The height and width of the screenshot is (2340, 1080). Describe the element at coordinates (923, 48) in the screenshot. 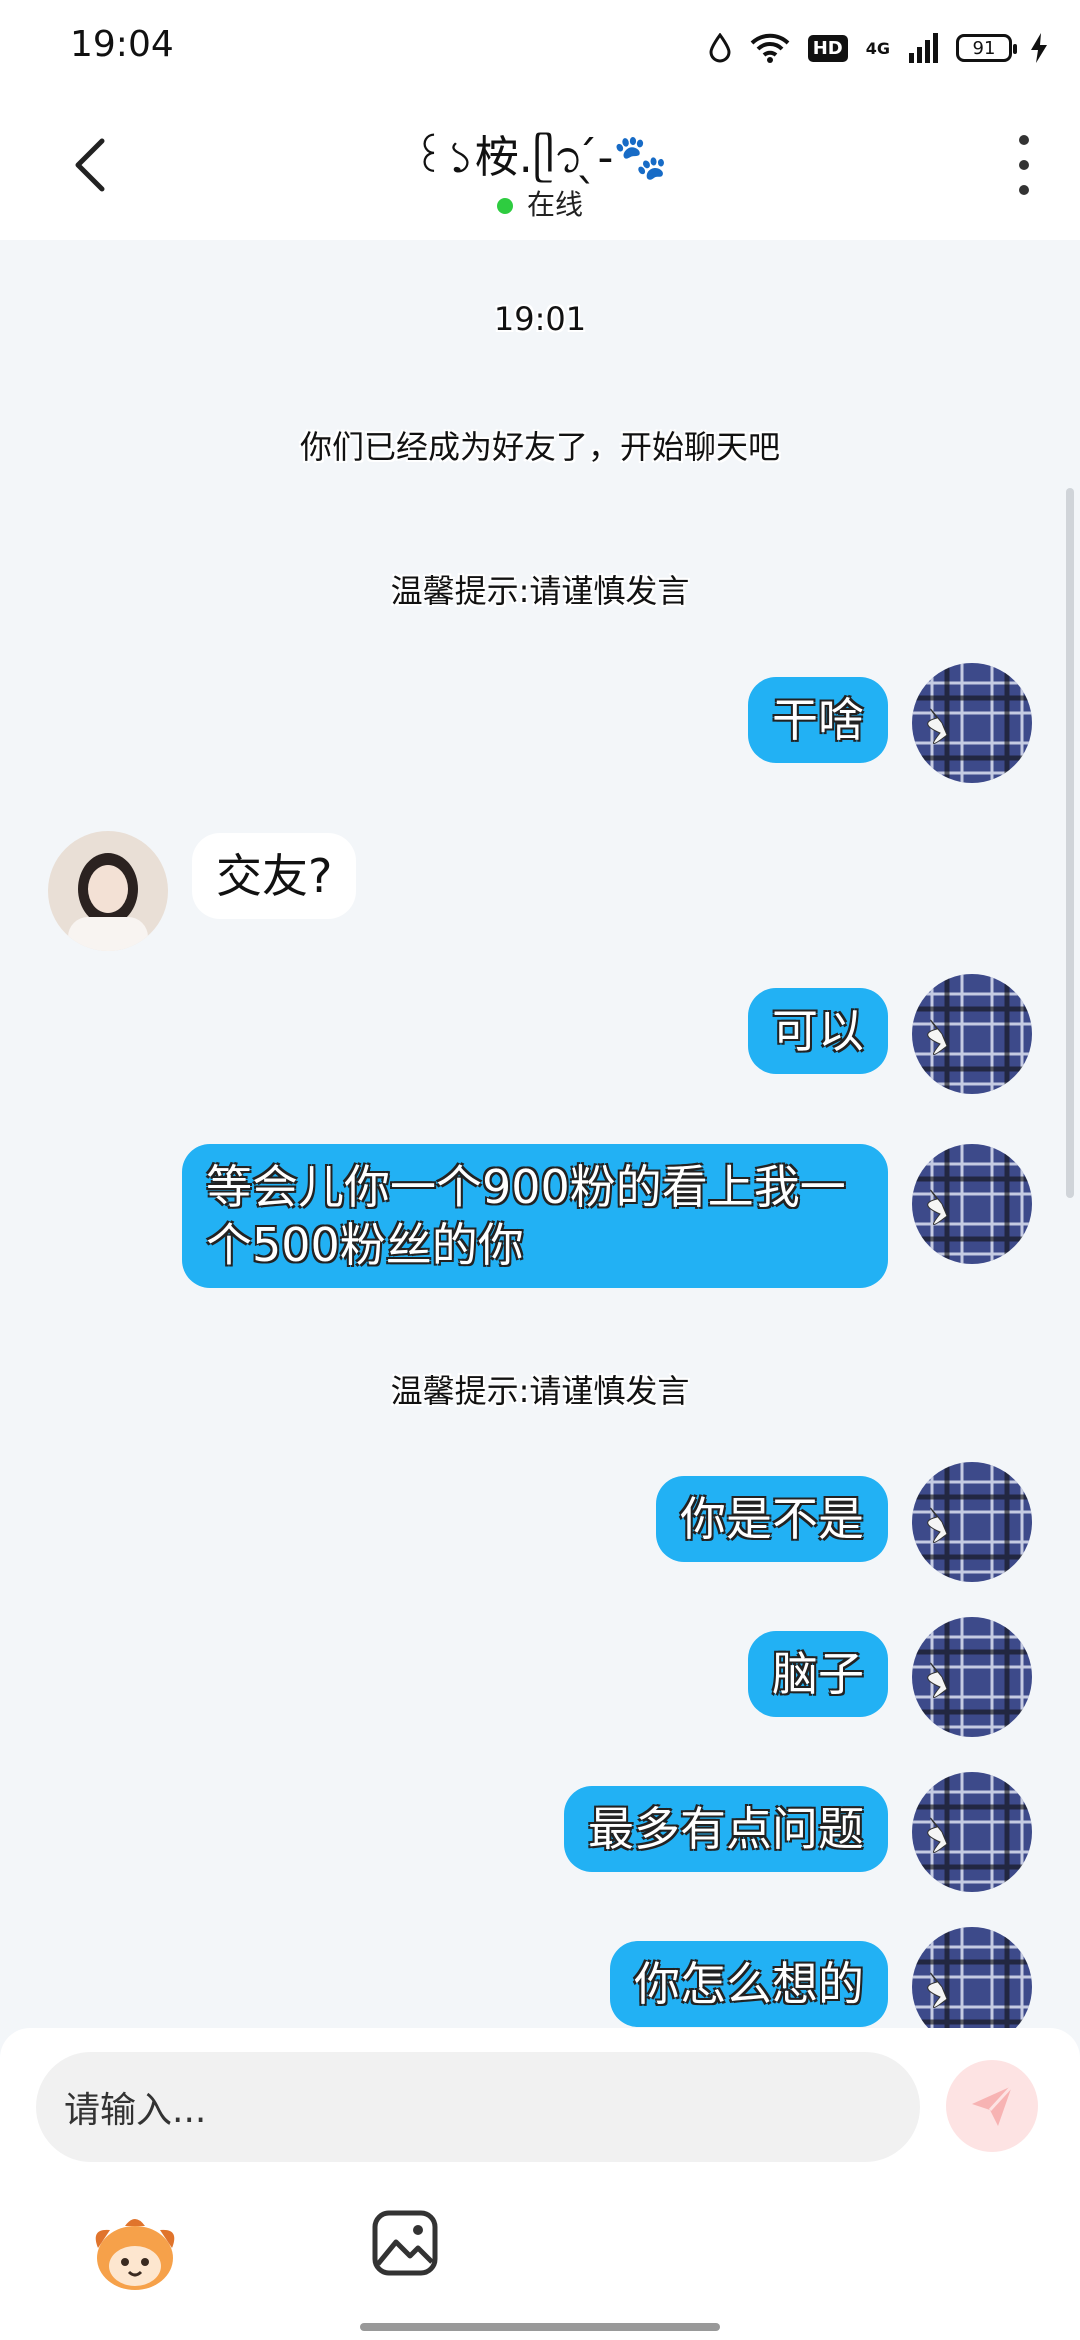

I see `signal-icon` at that location.